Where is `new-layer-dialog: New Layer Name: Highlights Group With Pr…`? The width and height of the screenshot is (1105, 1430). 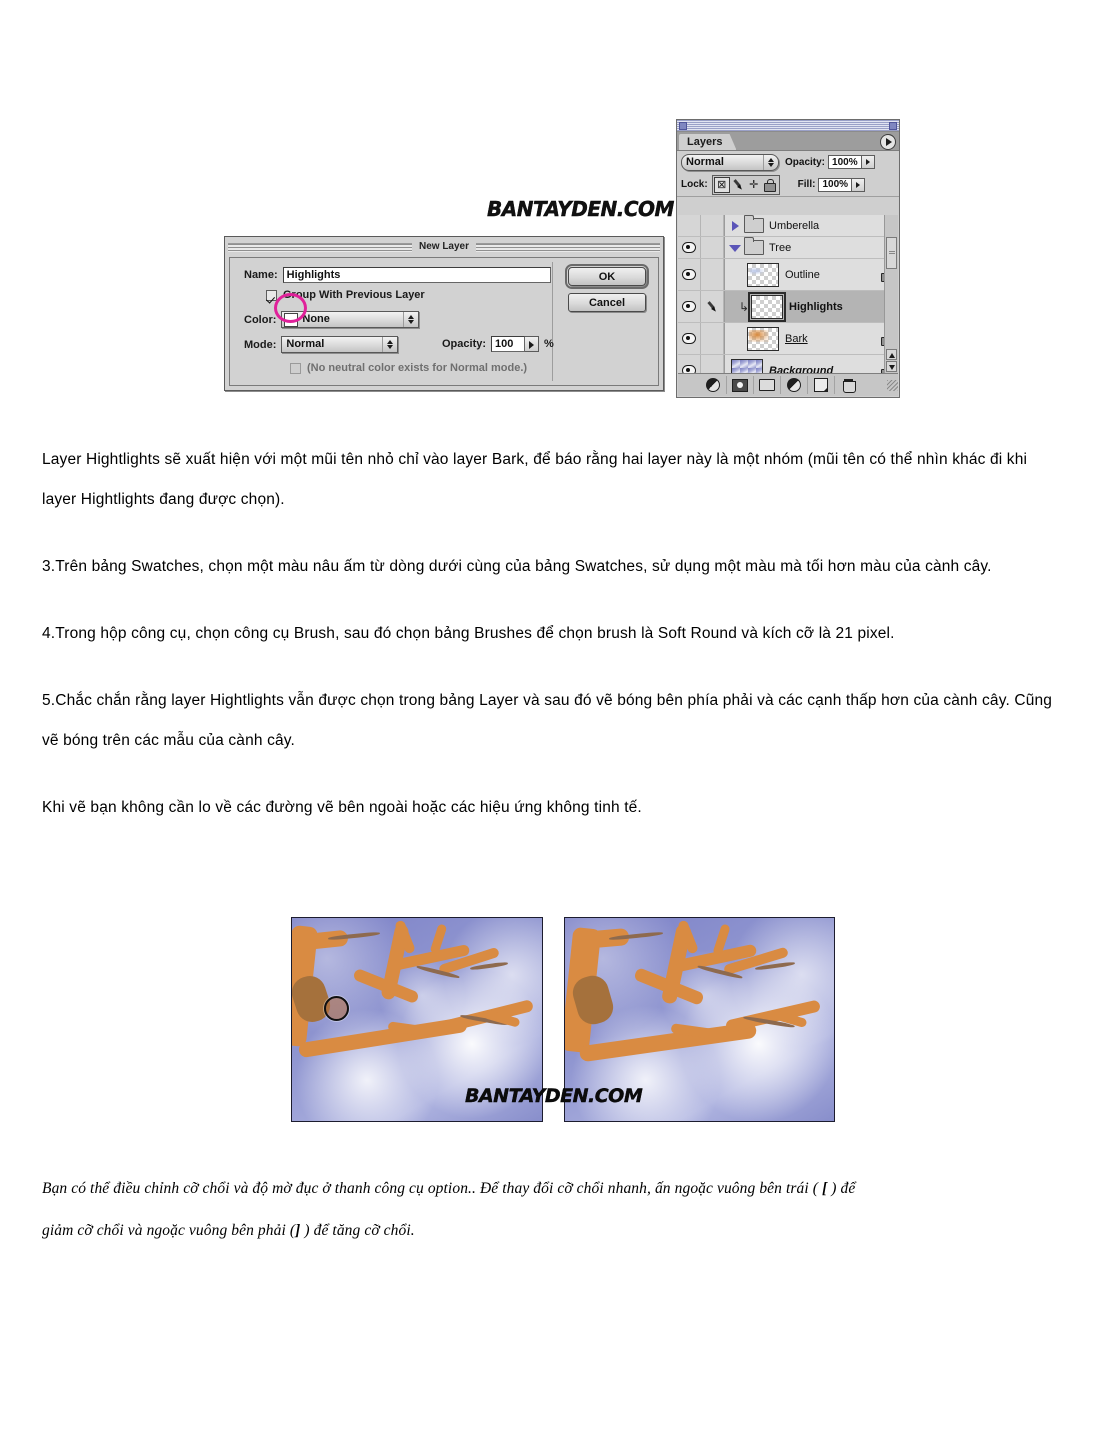
new-layer-dialog: New Layer Name: Highlights Group With Pr… is located at coordinates (444, 313).